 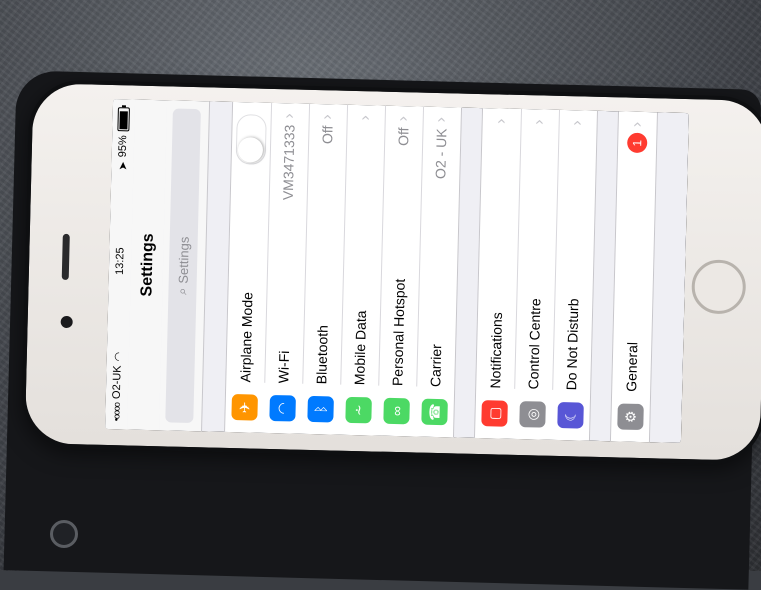 What do you see at coordinates (123, 119) in the screenshot?
I see `battery-icon` at bounding box center [123, 119].